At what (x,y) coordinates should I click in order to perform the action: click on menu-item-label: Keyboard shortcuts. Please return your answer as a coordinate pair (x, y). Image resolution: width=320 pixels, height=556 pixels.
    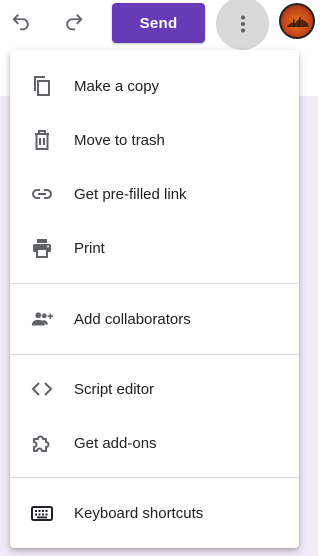
    Looking at the image, I should click on (139, 513).